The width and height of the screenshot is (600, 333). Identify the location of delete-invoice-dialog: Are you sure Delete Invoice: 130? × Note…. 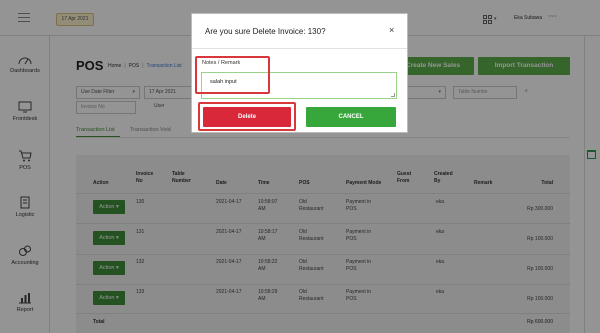
(299, 73).